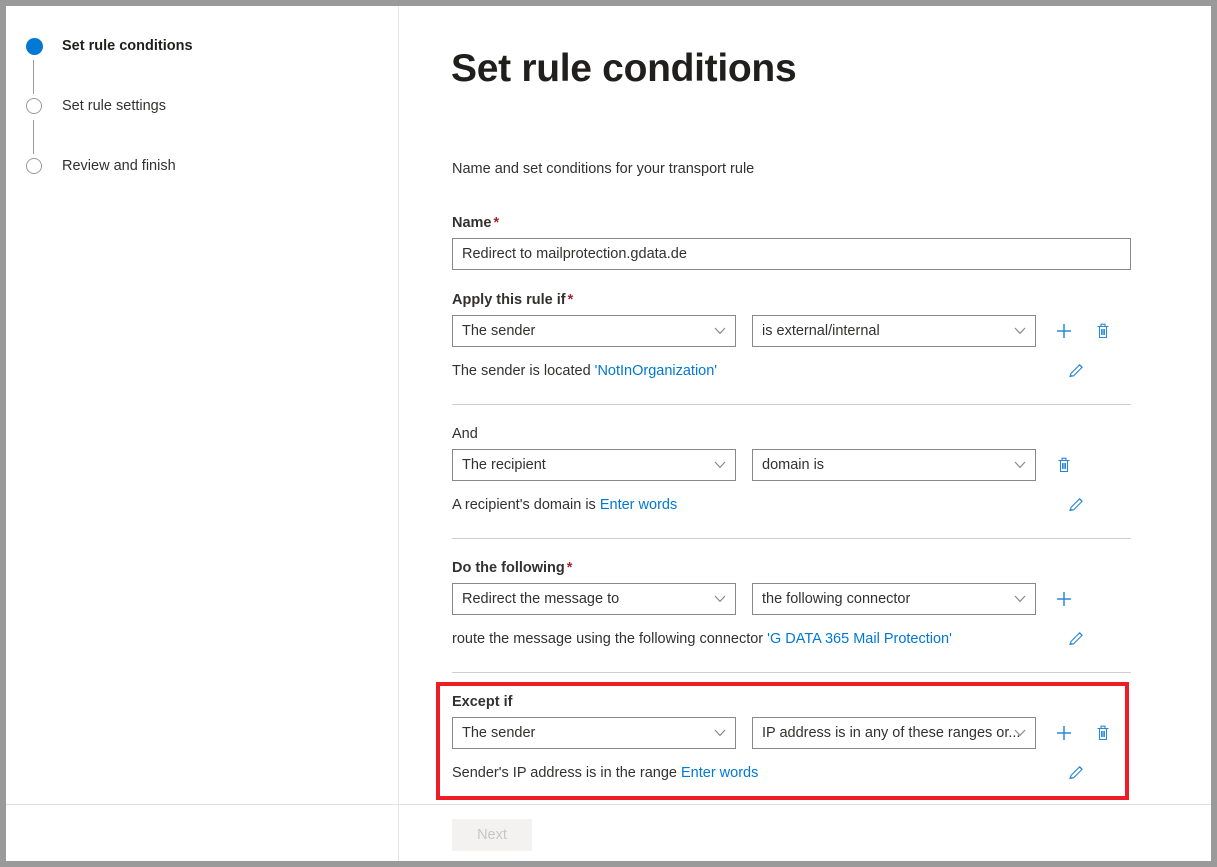 The height and width of the screenshot is (867, 1217). Describe the element at coordinates (465, 434) in the screenshot. I see `section-label-text: And` at that location.